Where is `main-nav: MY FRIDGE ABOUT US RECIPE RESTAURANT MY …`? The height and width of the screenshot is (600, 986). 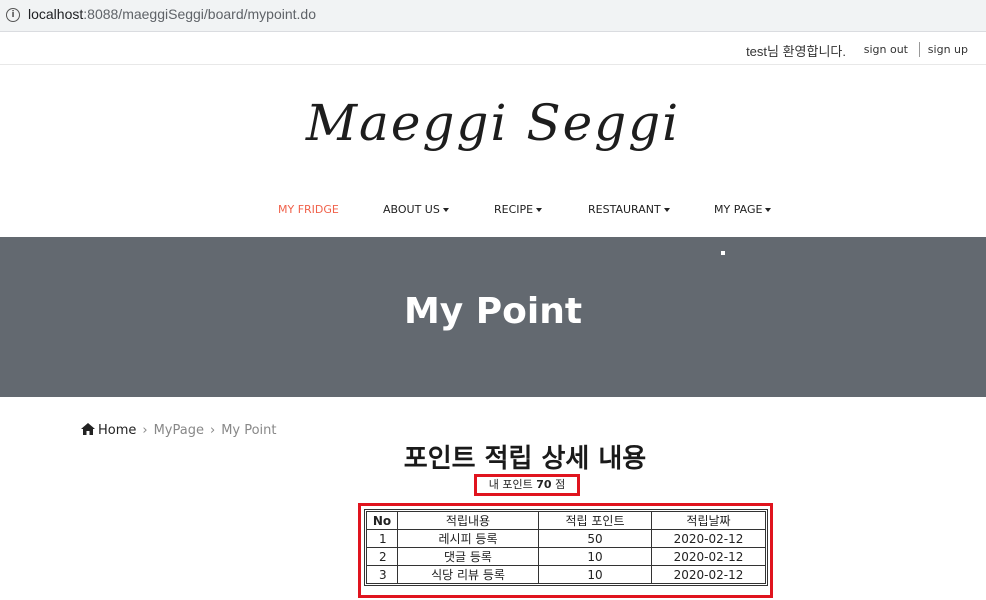
main-nav: MY FRIDGE ABOUT US RECIPE RESTAURANT MY … is located at coordinates (493, 212).